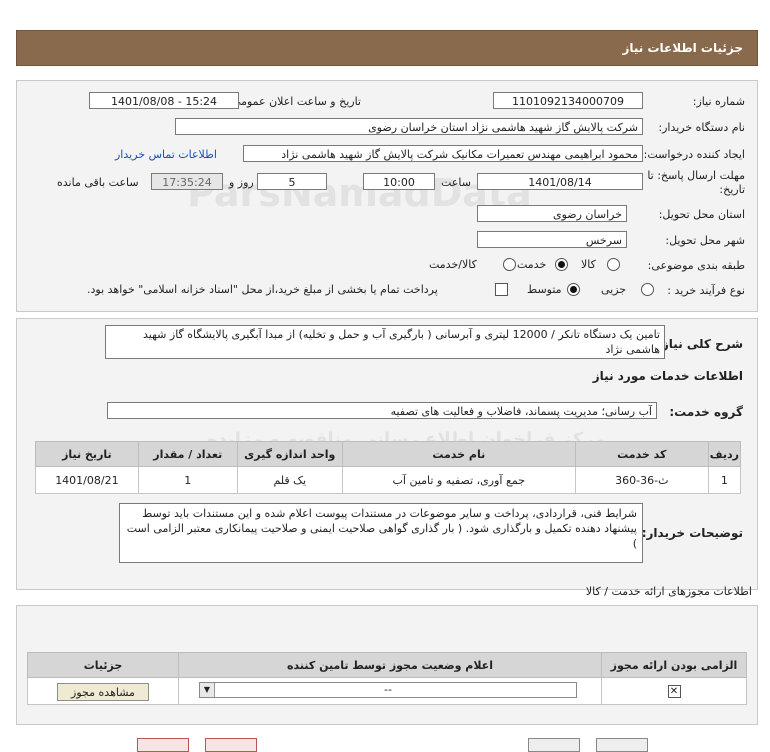 The image size is (770, 752). I want to click on permit-details-cell: مشاهده مجوز, so click(103, 691).